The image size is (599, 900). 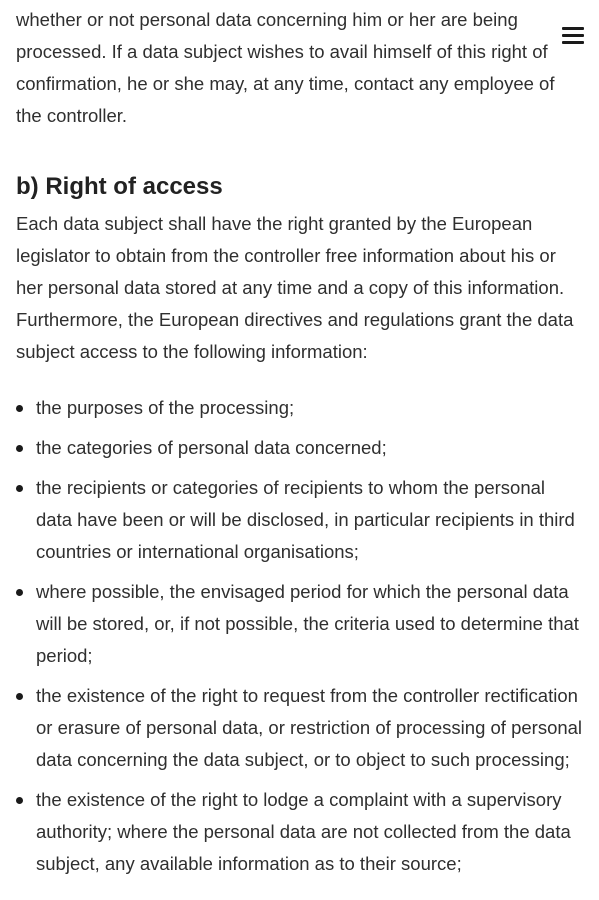 I want to click on list-item: the purposes of the processing;, so click(x=300, y=408).